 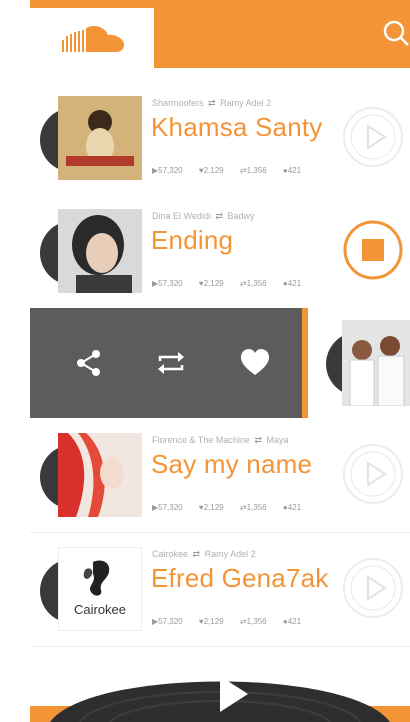 What do you see at coordinates (100, 609) in the screenshot?
I see `album-art-text: Cairokee` at bounding box center [100, 609].